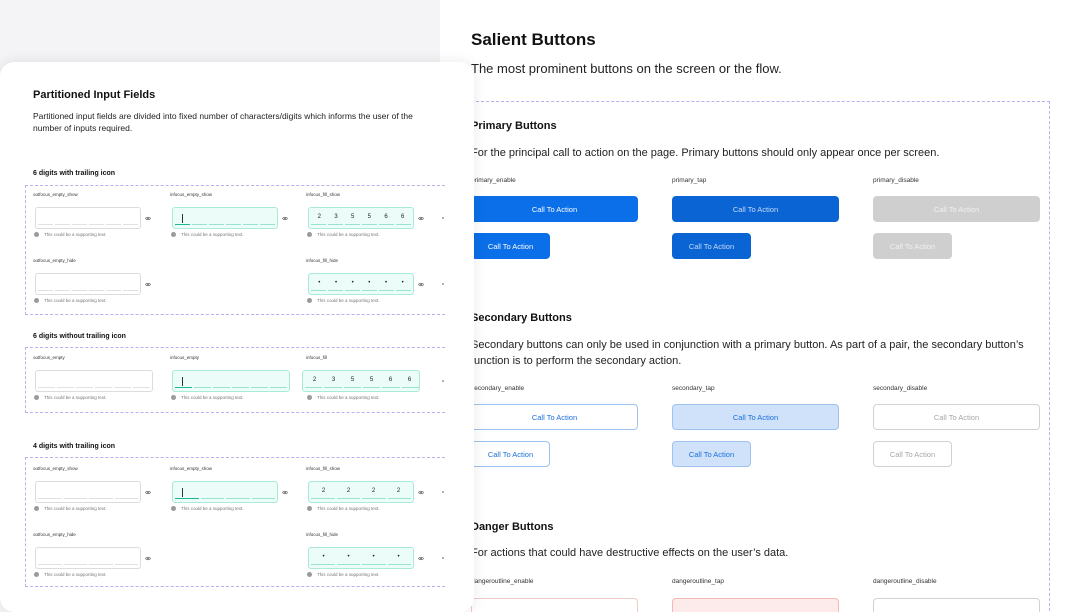  What do you see at coordinates (755, 209) in the screenshot?
I see `primary-tap-button-large: Call To Action` at bounding box center [755, 209].